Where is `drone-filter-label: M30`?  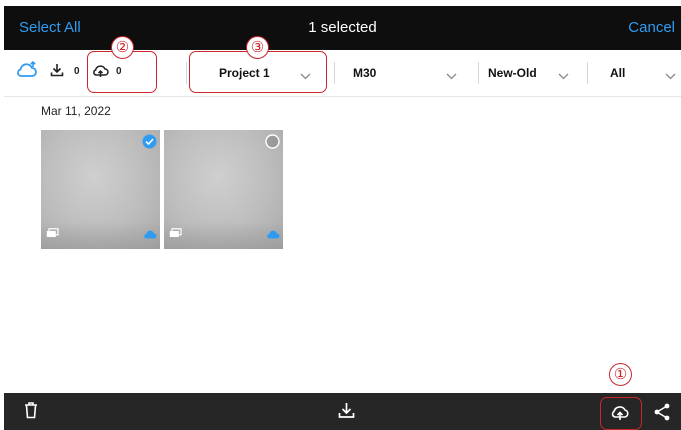 drone-filter-label: M30 is located at coordinates (364, 73).